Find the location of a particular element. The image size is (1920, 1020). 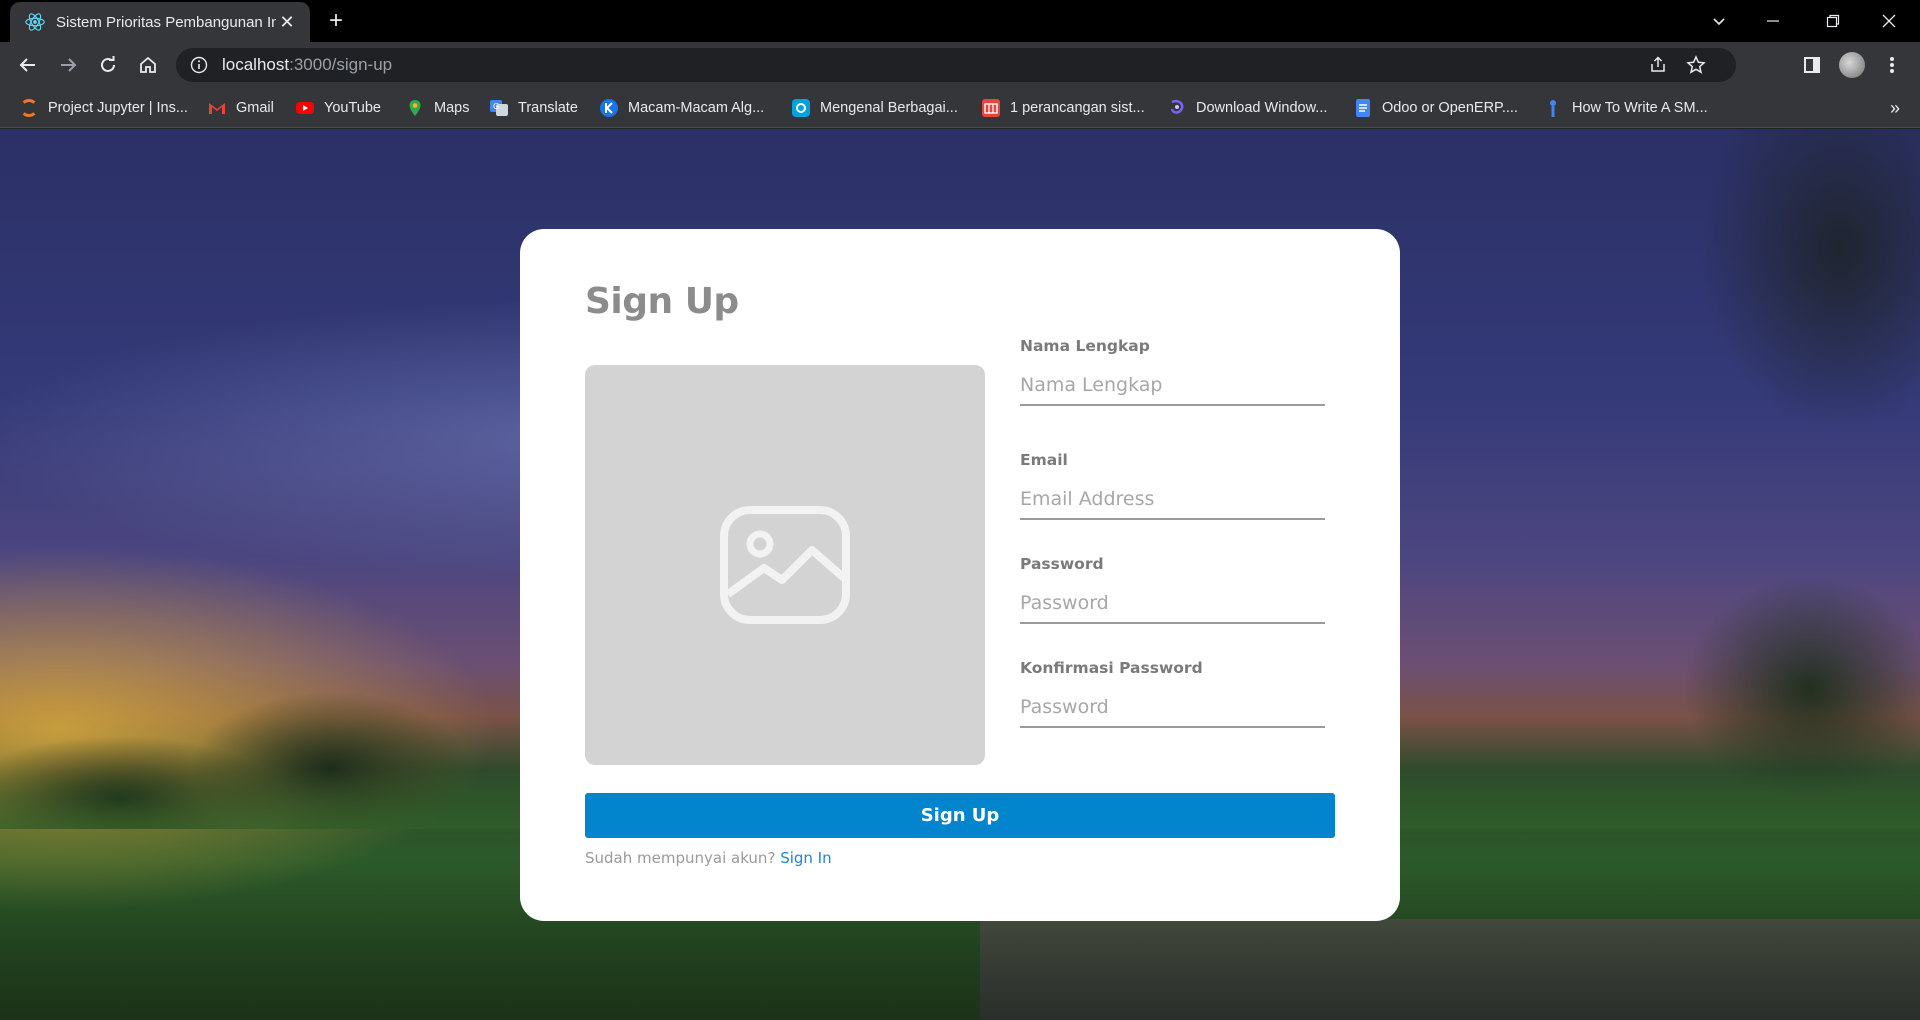

docs-icon is located at coordinates (1363, 108).